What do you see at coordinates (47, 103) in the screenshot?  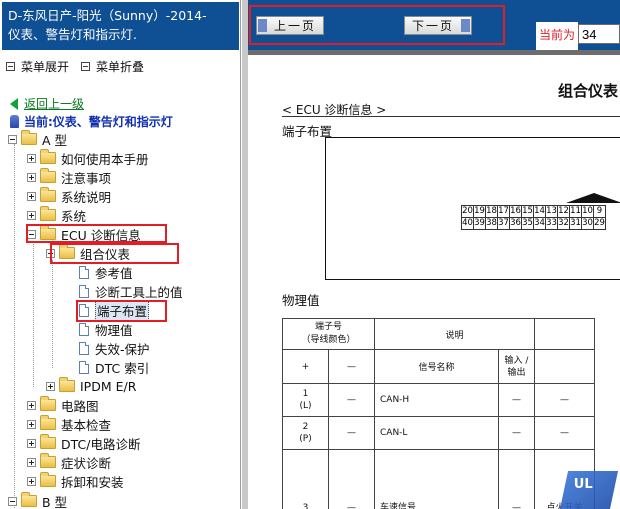 I see `back-link: 返回上一级` at bounding box center [47, 103].